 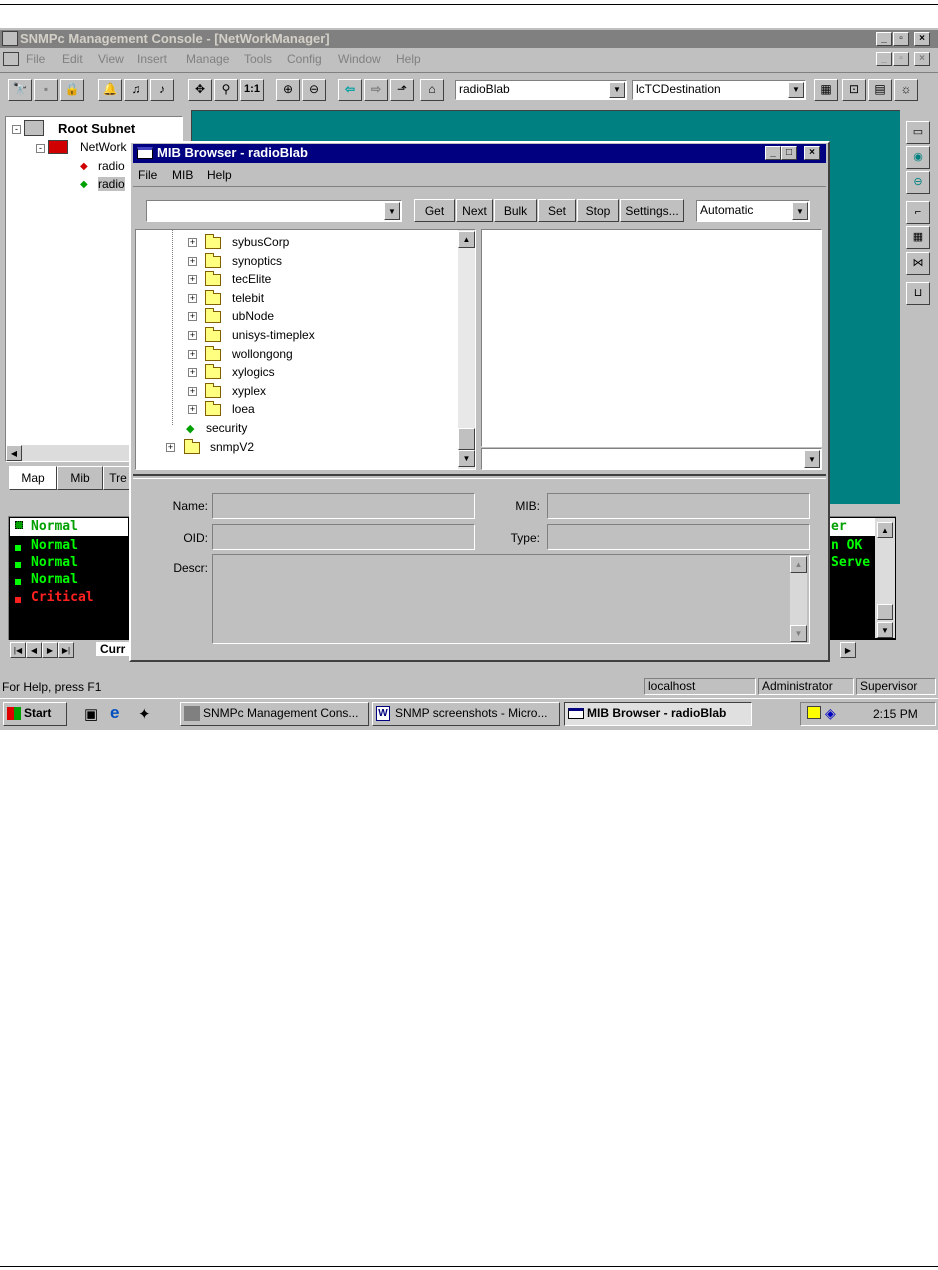 I want to click on scroll-right-icon: ▶, so click(x=848, y=650).